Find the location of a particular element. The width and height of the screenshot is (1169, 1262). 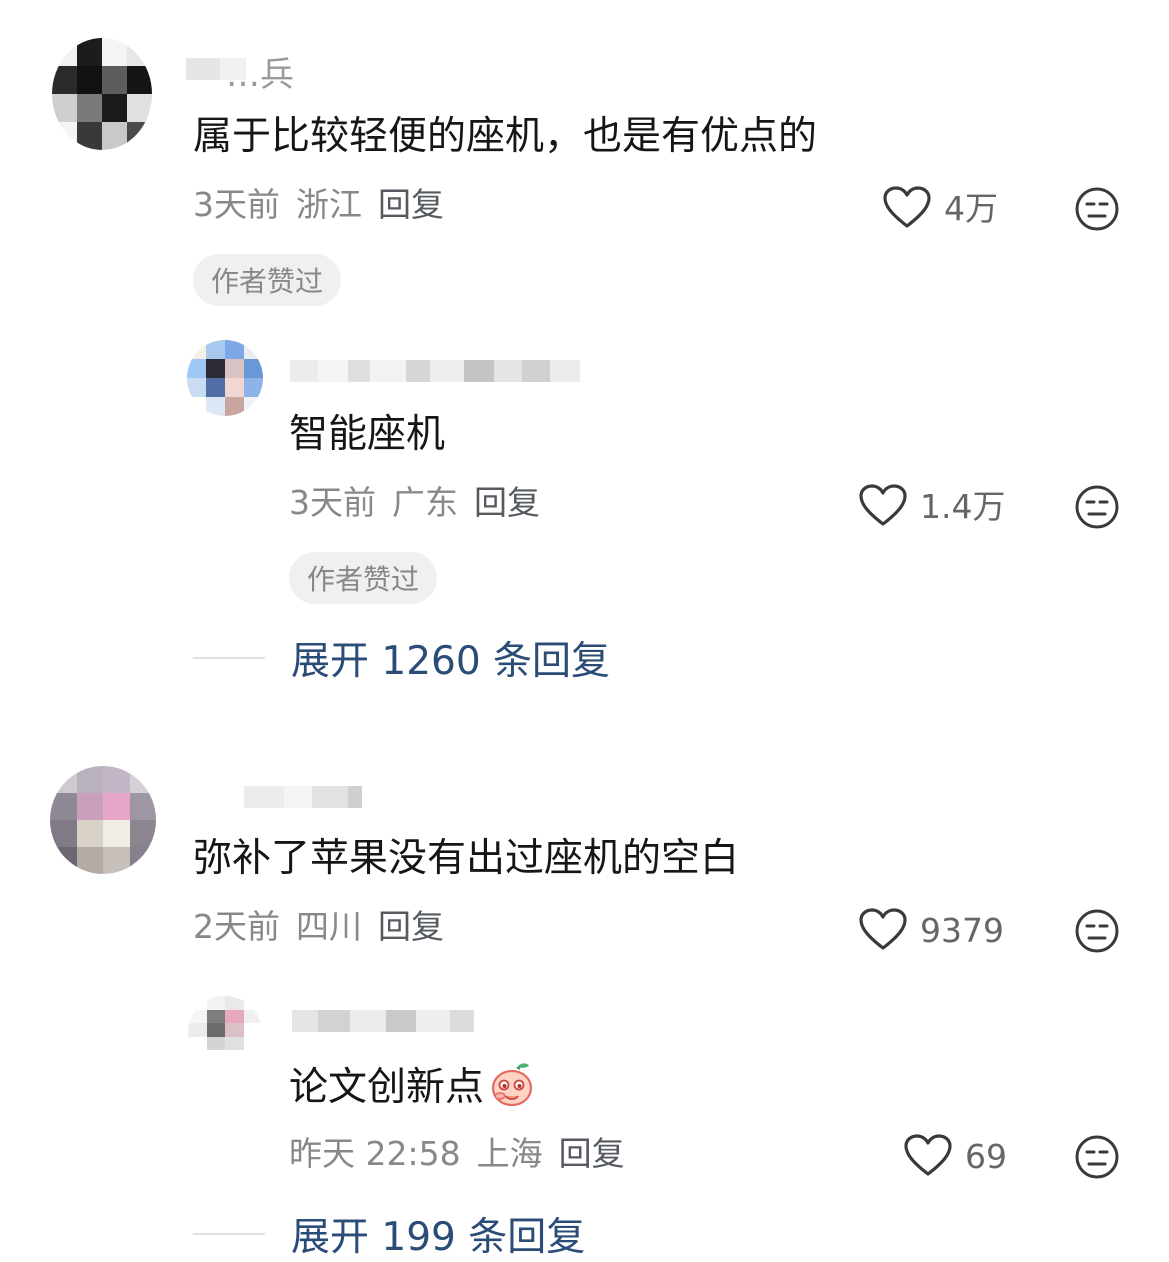

reply-text: 论文创新点 is located at coordinates (412, 1086).